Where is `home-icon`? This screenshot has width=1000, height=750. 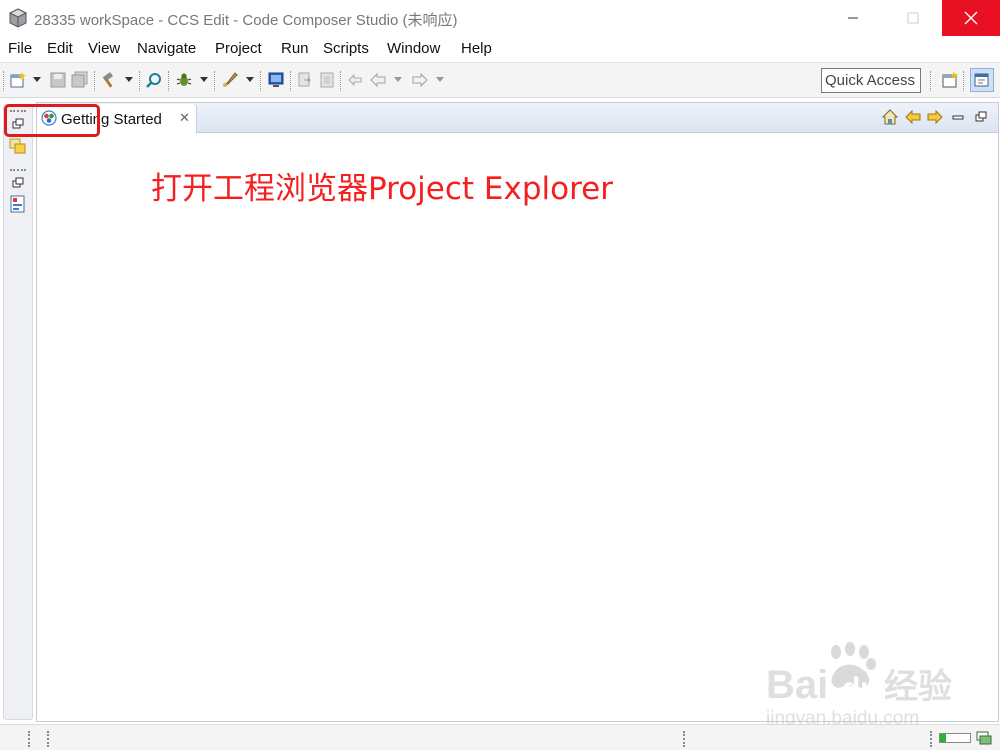 home-icon is located at coordinates (890, 117).